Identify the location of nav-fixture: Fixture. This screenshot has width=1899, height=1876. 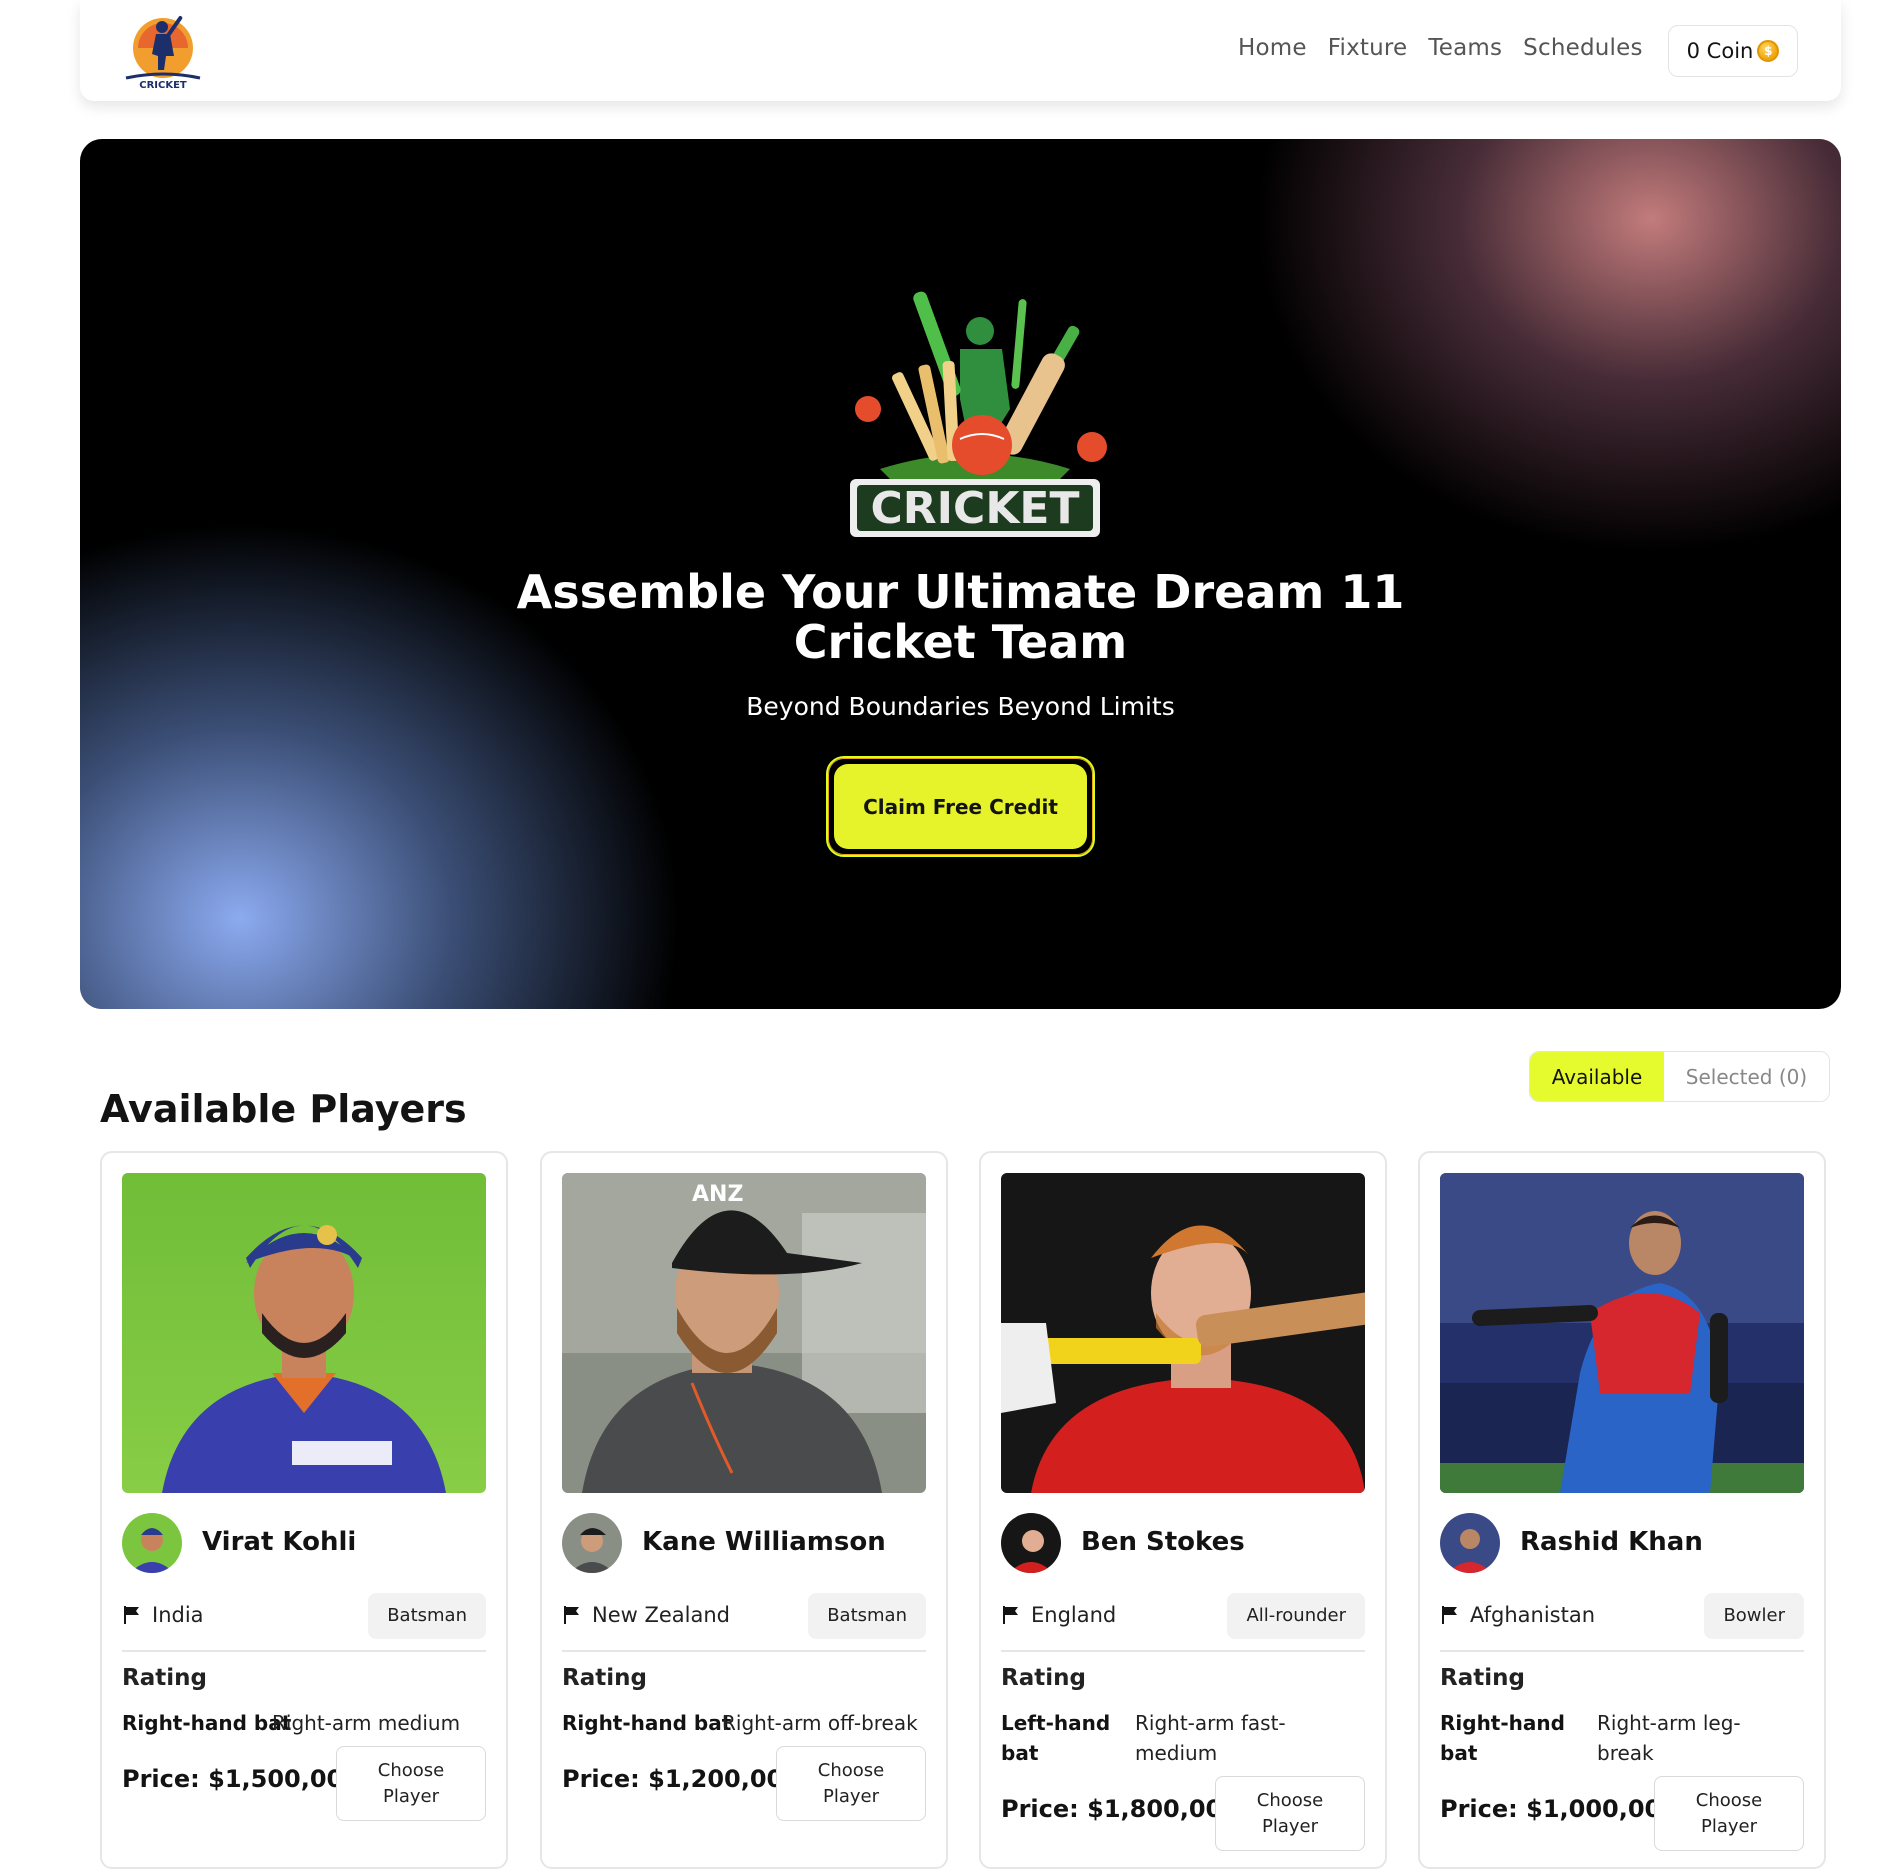
(1368, 48).